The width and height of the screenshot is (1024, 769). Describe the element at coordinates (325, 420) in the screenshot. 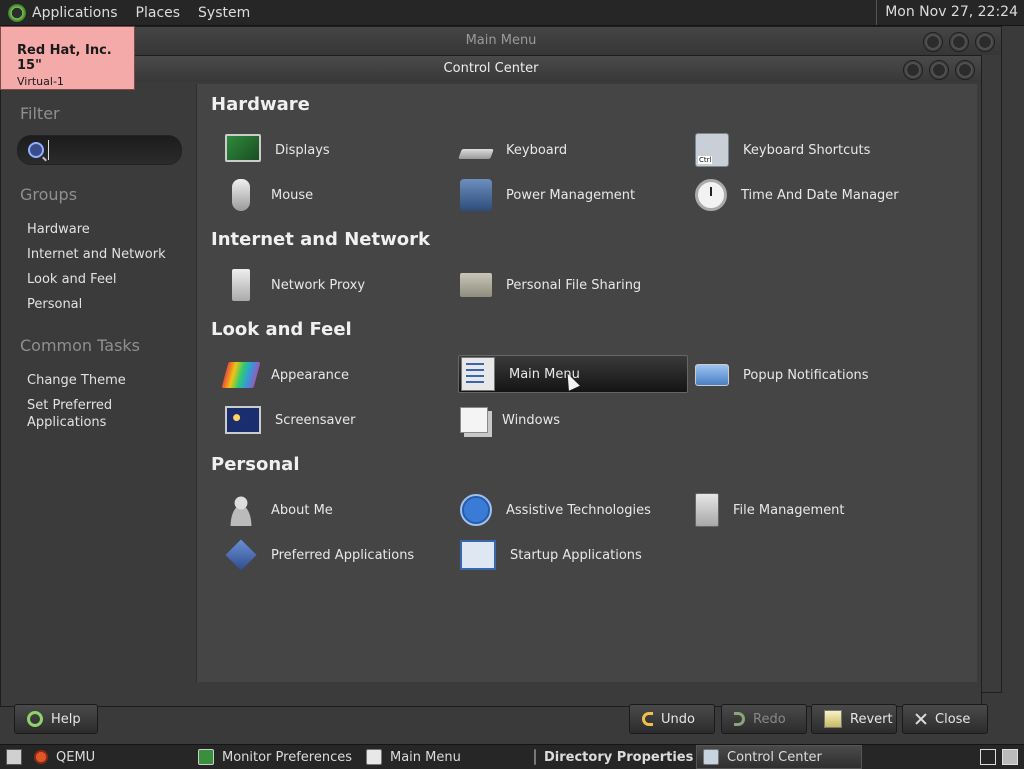

I see `item-screensaver: Screensaver` at that location.